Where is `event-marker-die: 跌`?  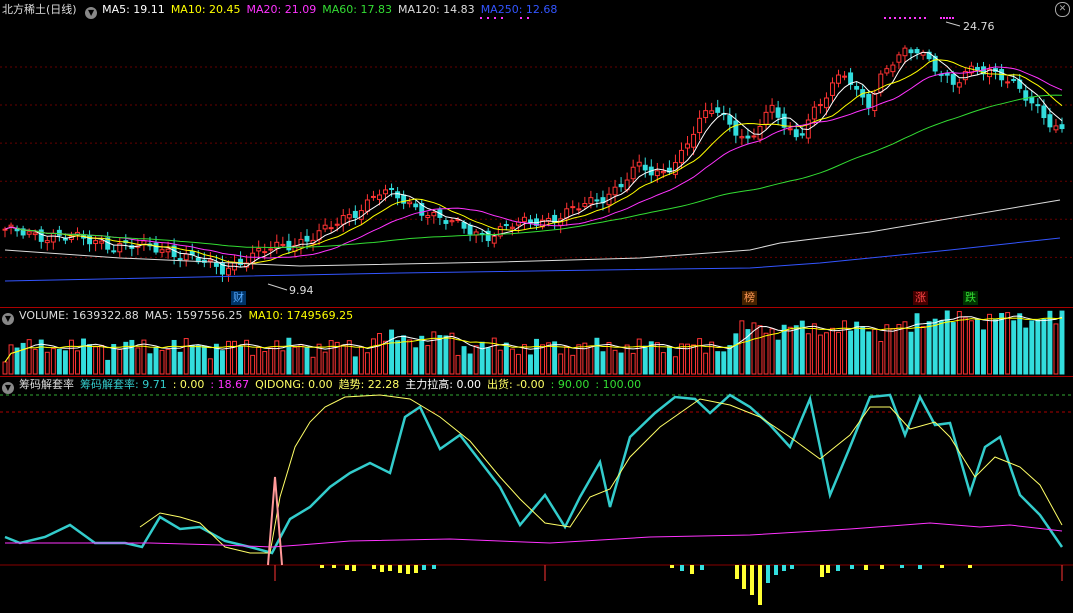
event-marker-die: 跌 is located at coordinates (970, 298).